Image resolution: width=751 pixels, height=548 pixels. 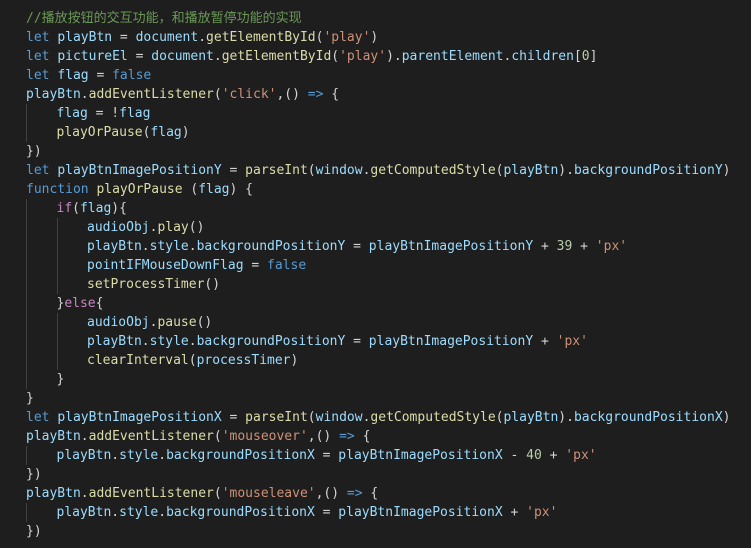 What do you see at coordinates (292, 94) in the screenshot?
I see `code-token-op: ,()` at bounding box center [292, 94].